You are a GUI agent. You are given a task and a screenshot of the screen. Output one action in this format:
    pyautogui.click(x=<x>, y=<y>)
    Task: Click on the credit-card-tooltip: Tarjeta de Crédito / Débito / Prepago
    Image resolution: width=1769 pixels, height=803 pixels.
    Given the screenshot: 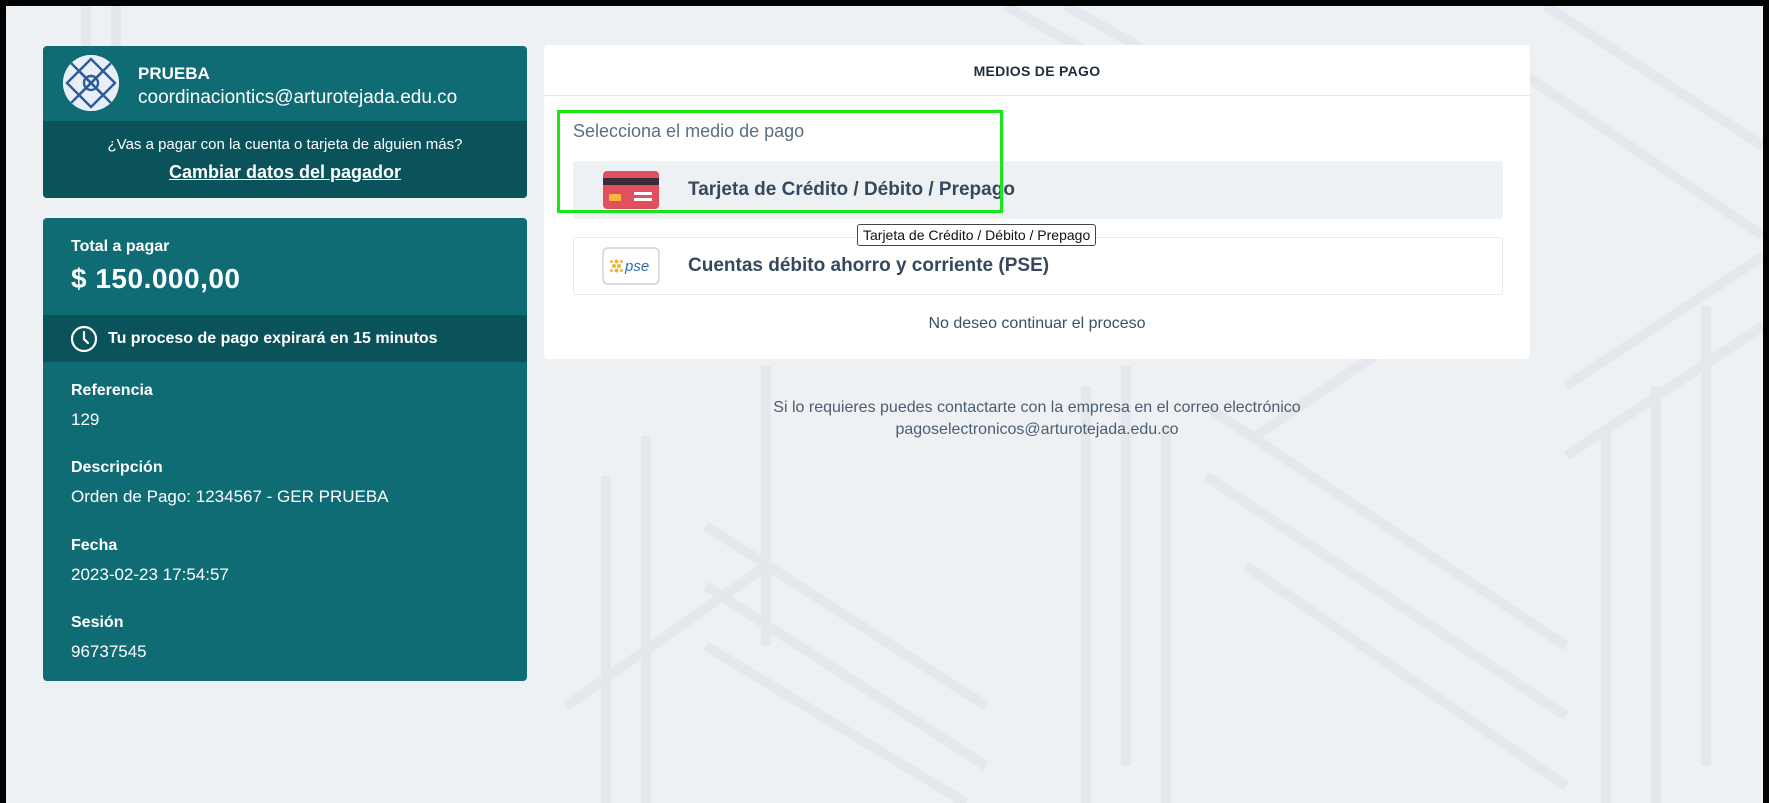 What is the action you would take?
    pyautogui.click(x=977, y=235)
    